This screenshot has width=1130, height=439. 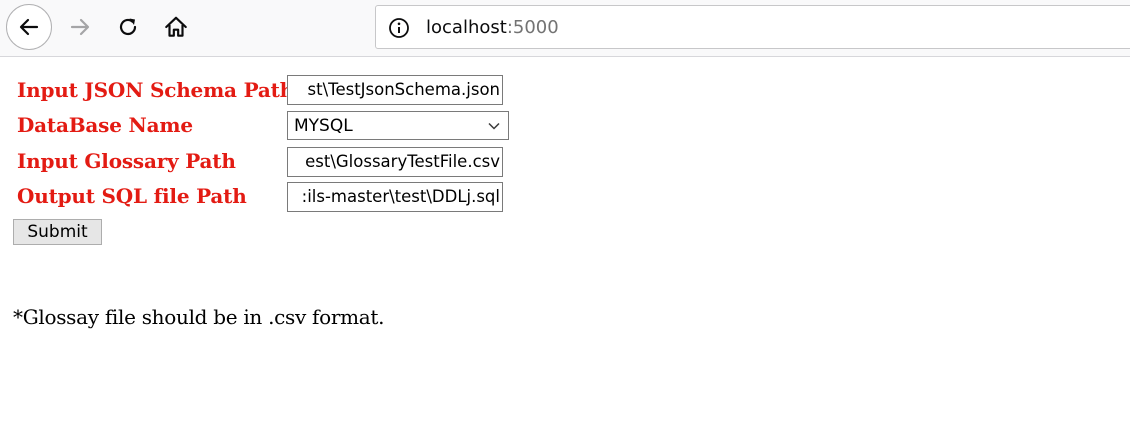 I want to click on home-icon, so click(x=176, y=26).